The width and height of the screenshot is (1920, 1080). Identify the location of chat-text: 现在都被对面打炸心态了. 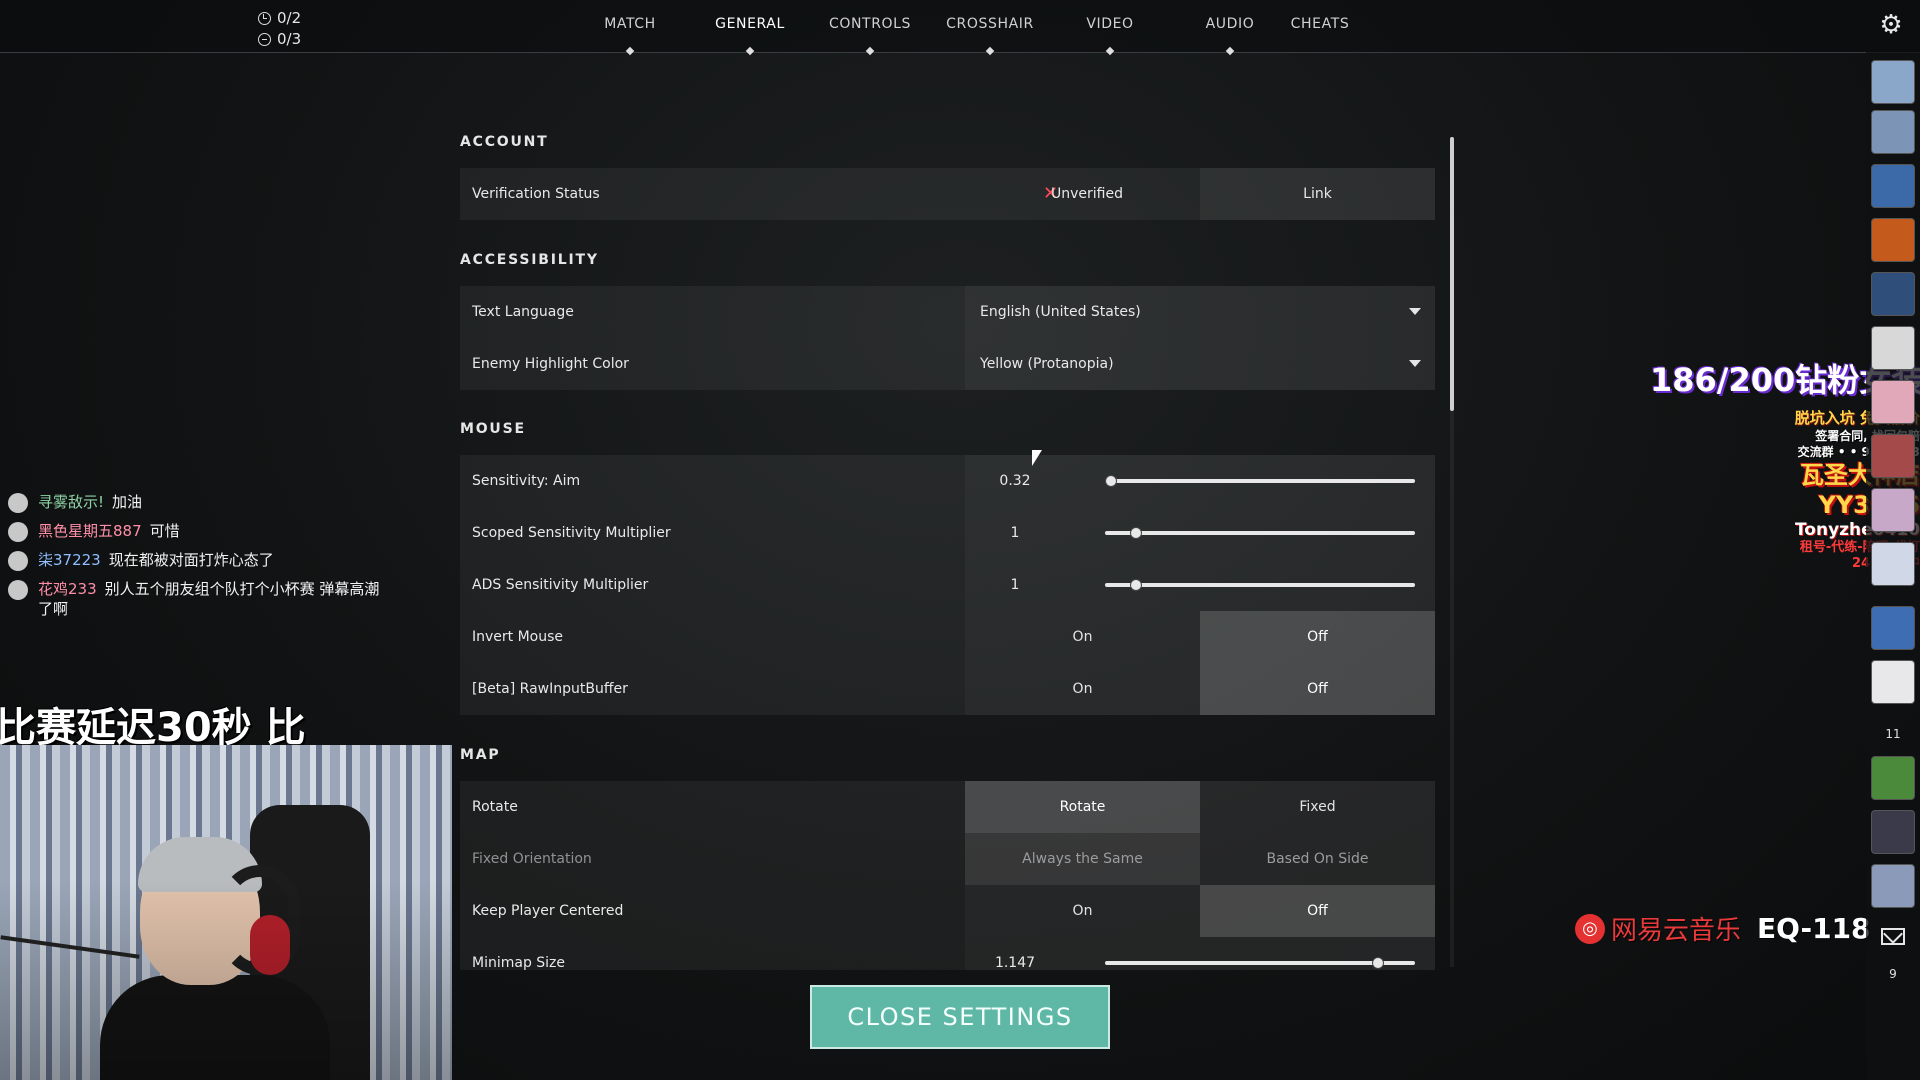
(191, 560).